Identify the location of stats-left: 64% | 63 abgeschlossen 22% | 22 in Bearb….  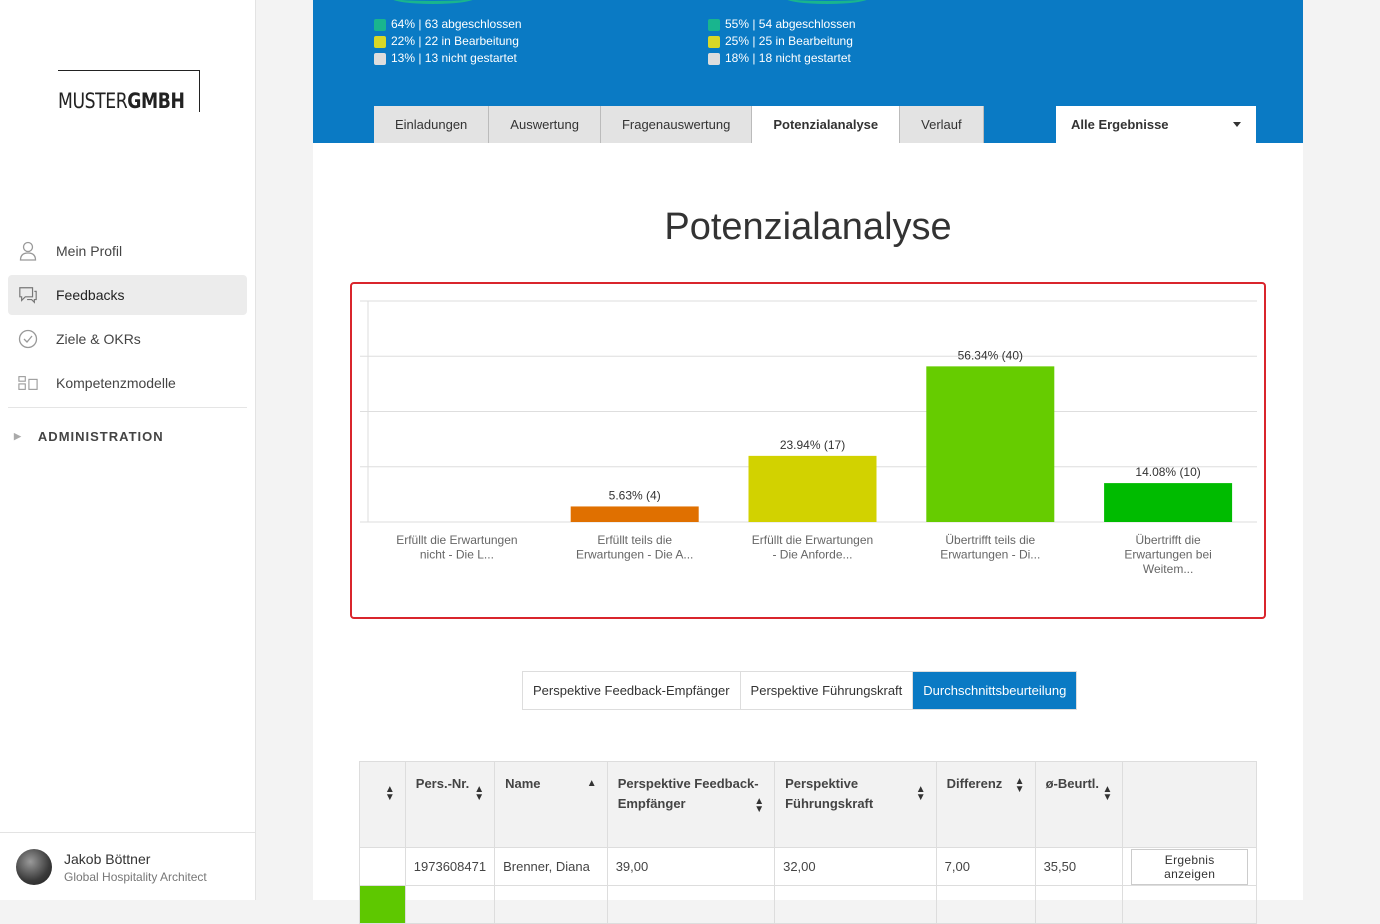
(448, 41).